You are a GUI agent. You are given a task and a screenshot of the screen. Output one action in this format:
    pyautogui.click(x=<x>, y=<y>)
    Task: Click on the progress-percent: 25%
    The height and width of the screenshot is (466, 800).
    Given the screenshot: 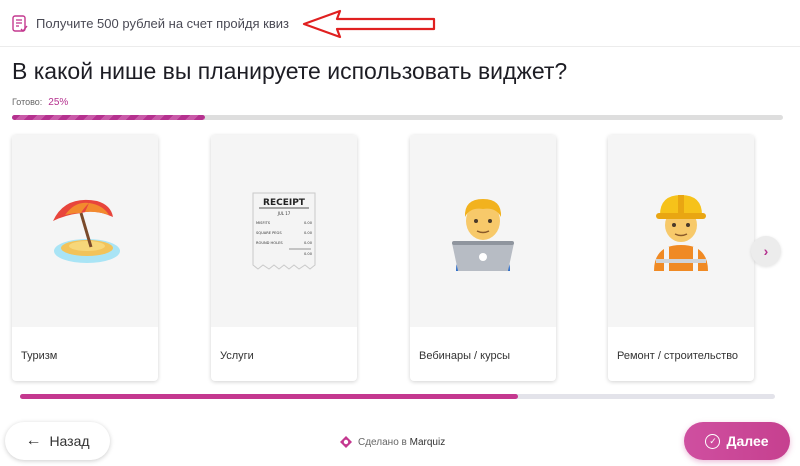 What is the action you would take?
    pyautogui.click(x=58, y=102)
    